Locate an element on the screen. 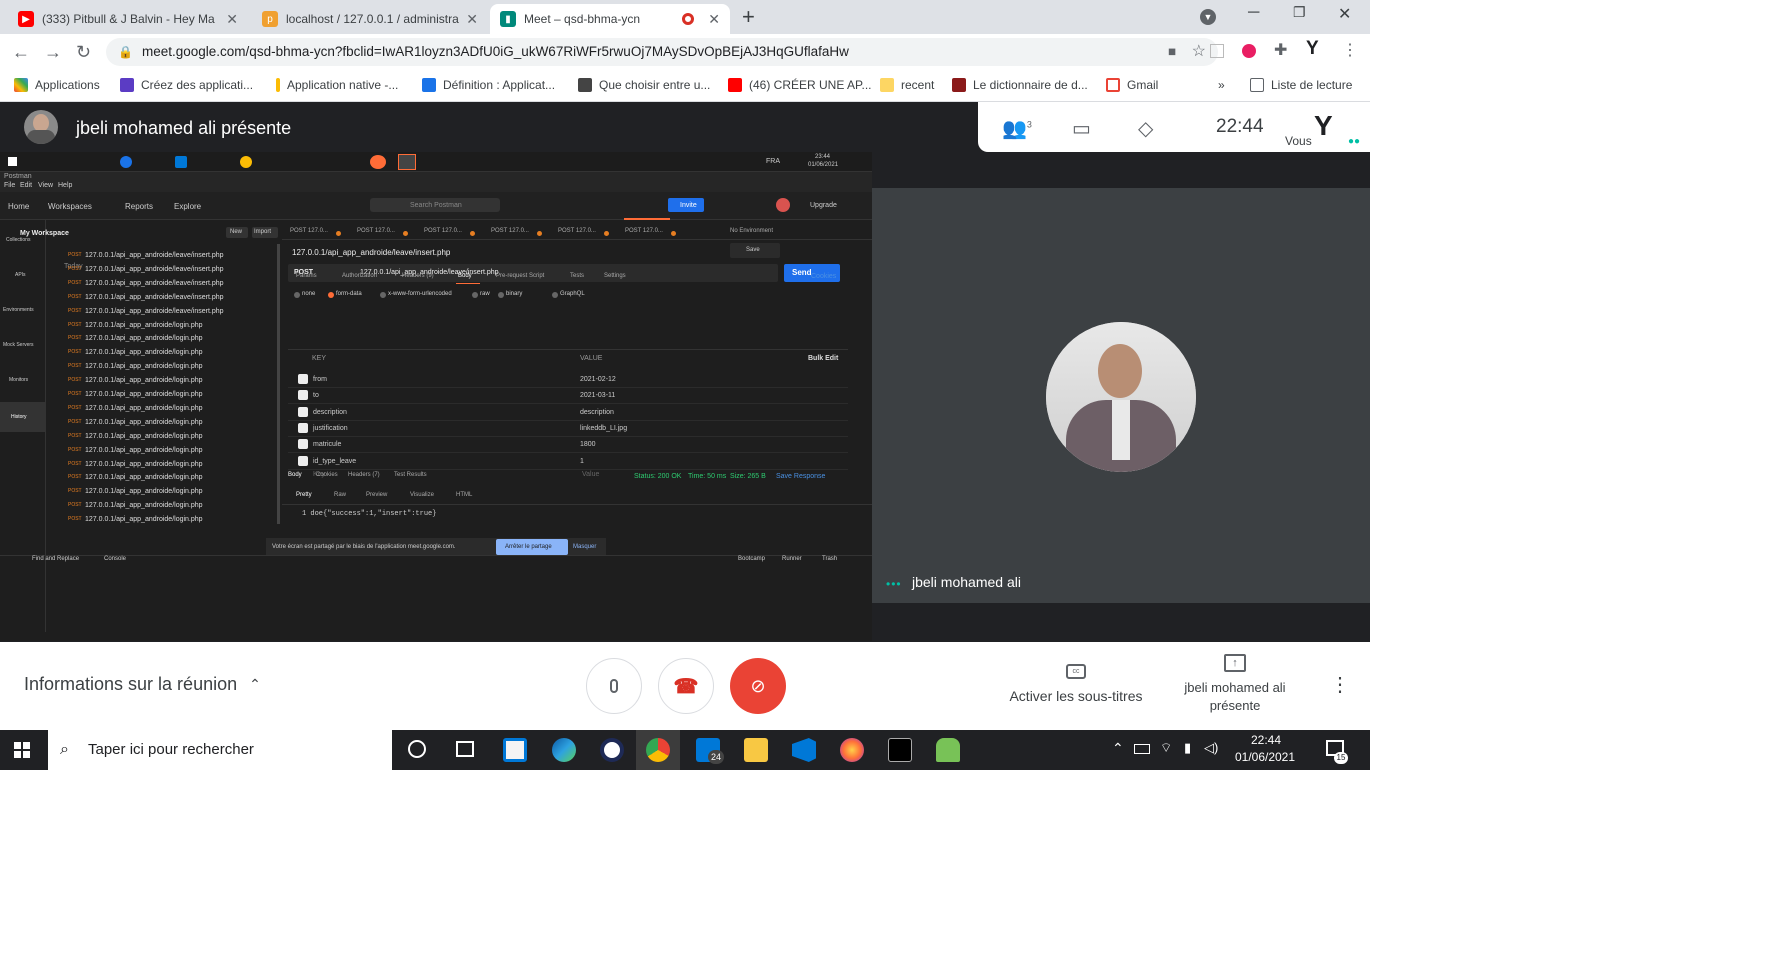  gmail-icon is located at coordinates (1113, 85).